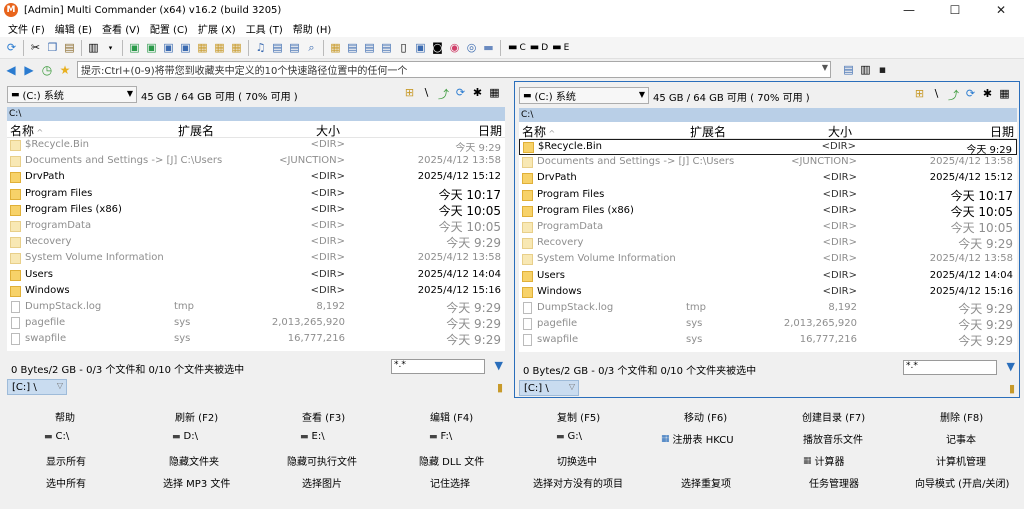 The image size is (1024, 509). Describe the element at coordinates (936, 95) in the screenshot. I see `root-icon: \` at that location.